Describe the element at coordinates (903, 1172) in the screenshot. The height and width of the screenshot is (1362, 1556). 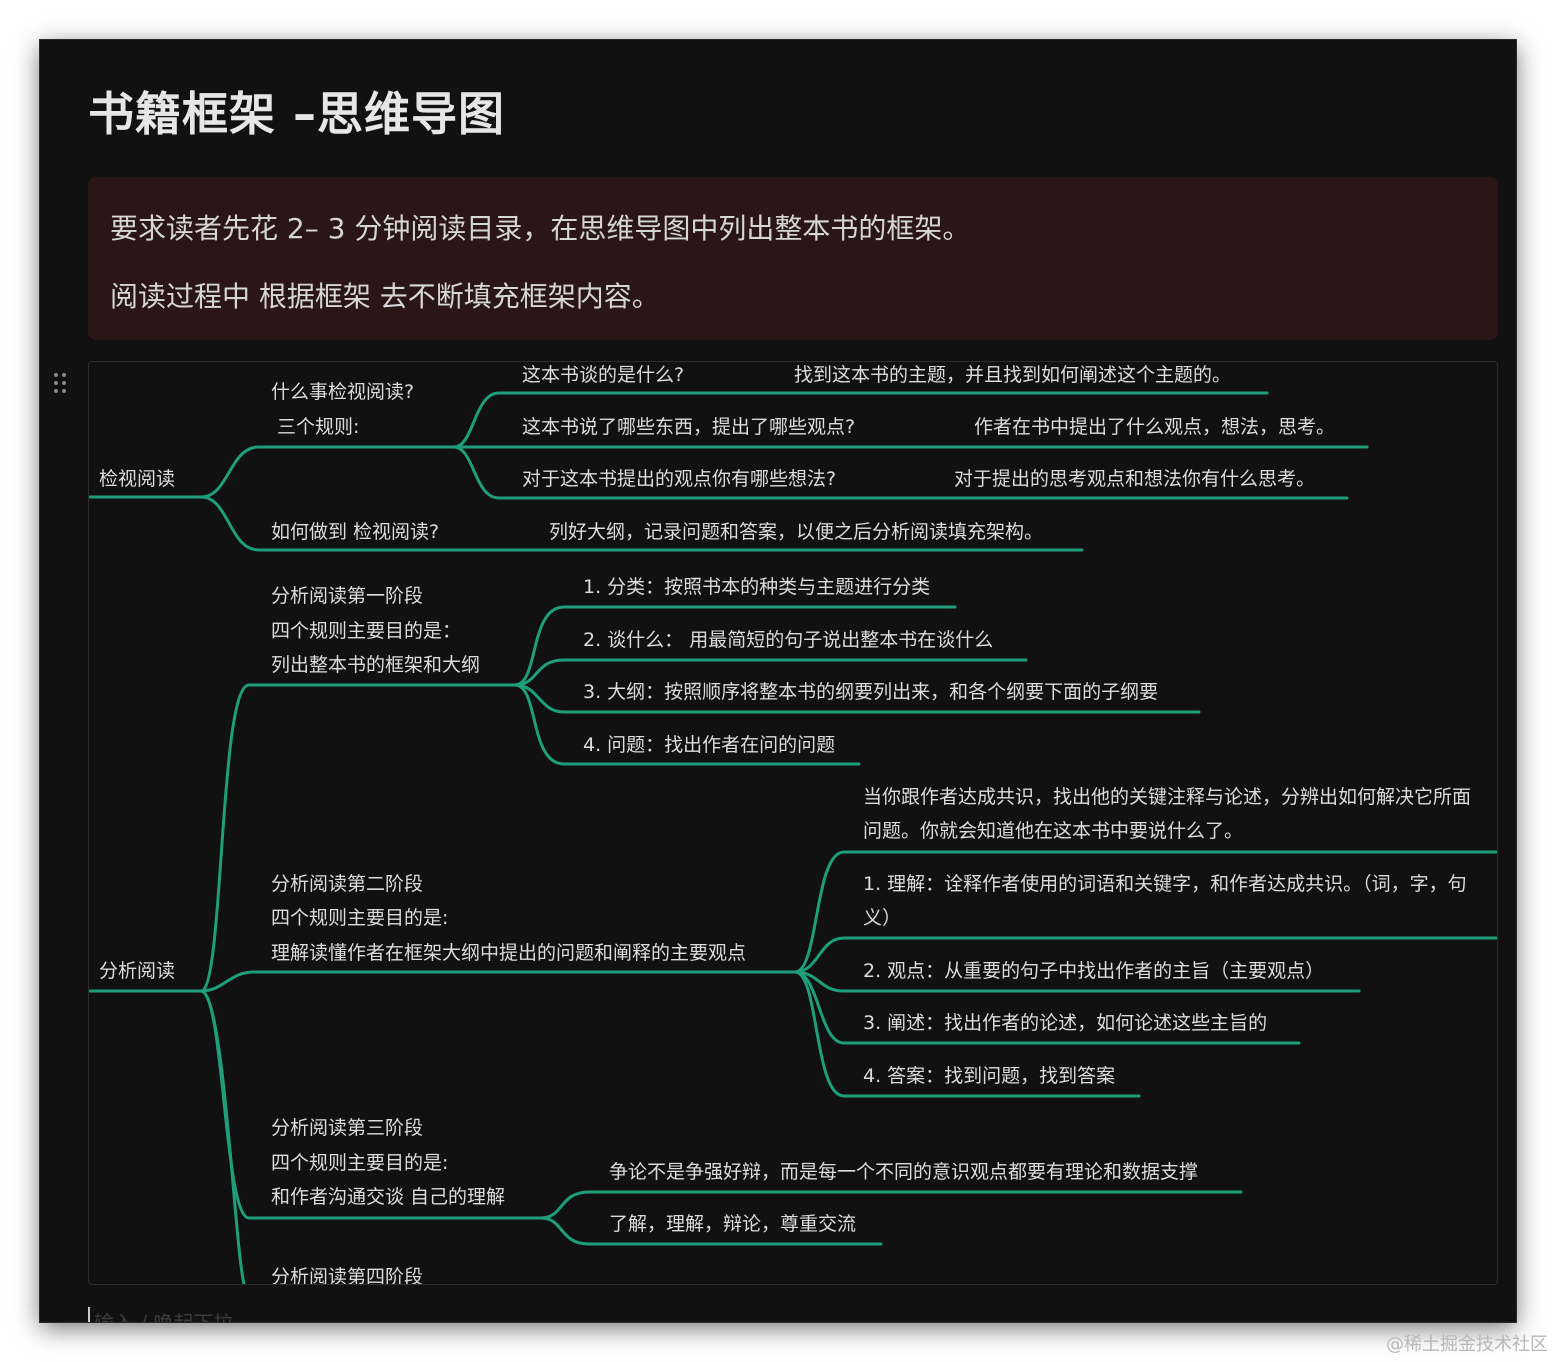
I see `node-stage3-rule-1: 争论不是争强好辩，而是每一个不同的意识观点都要有理论和数据支撑` at that location.